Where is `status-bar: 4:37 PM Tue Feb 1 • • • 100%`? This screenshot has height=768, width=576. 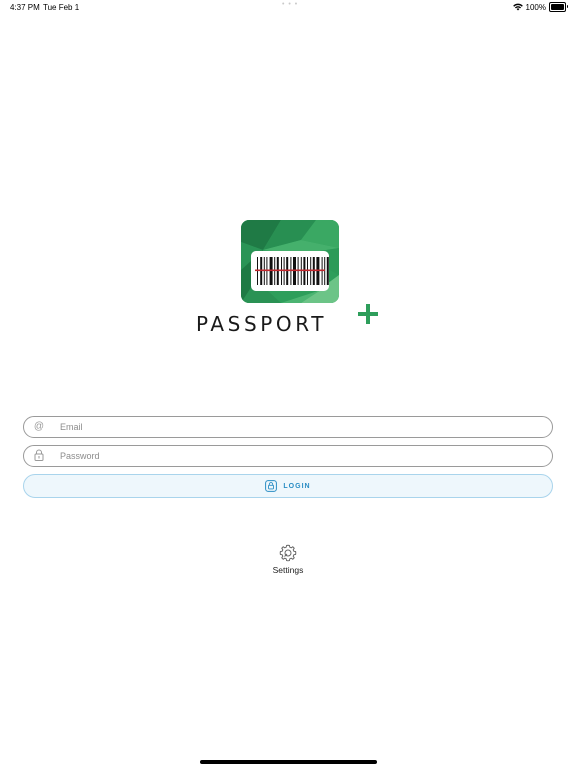 status-bar: 4:37 PM Tue Feb 1 • • • 100% is located at coordinates (288, 8).